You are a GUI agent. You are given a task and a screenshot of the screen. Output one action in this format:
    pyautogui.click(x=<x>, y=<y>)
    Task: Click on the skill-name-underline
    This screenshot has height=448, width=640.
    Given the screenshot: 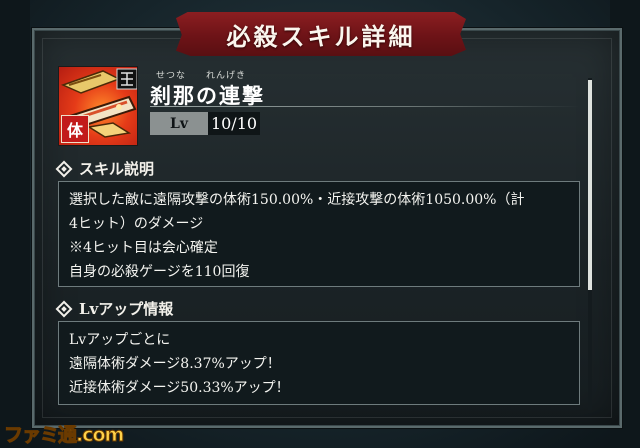 What is the action you would take?
    pyautogui.click(x=365, y=106)
    